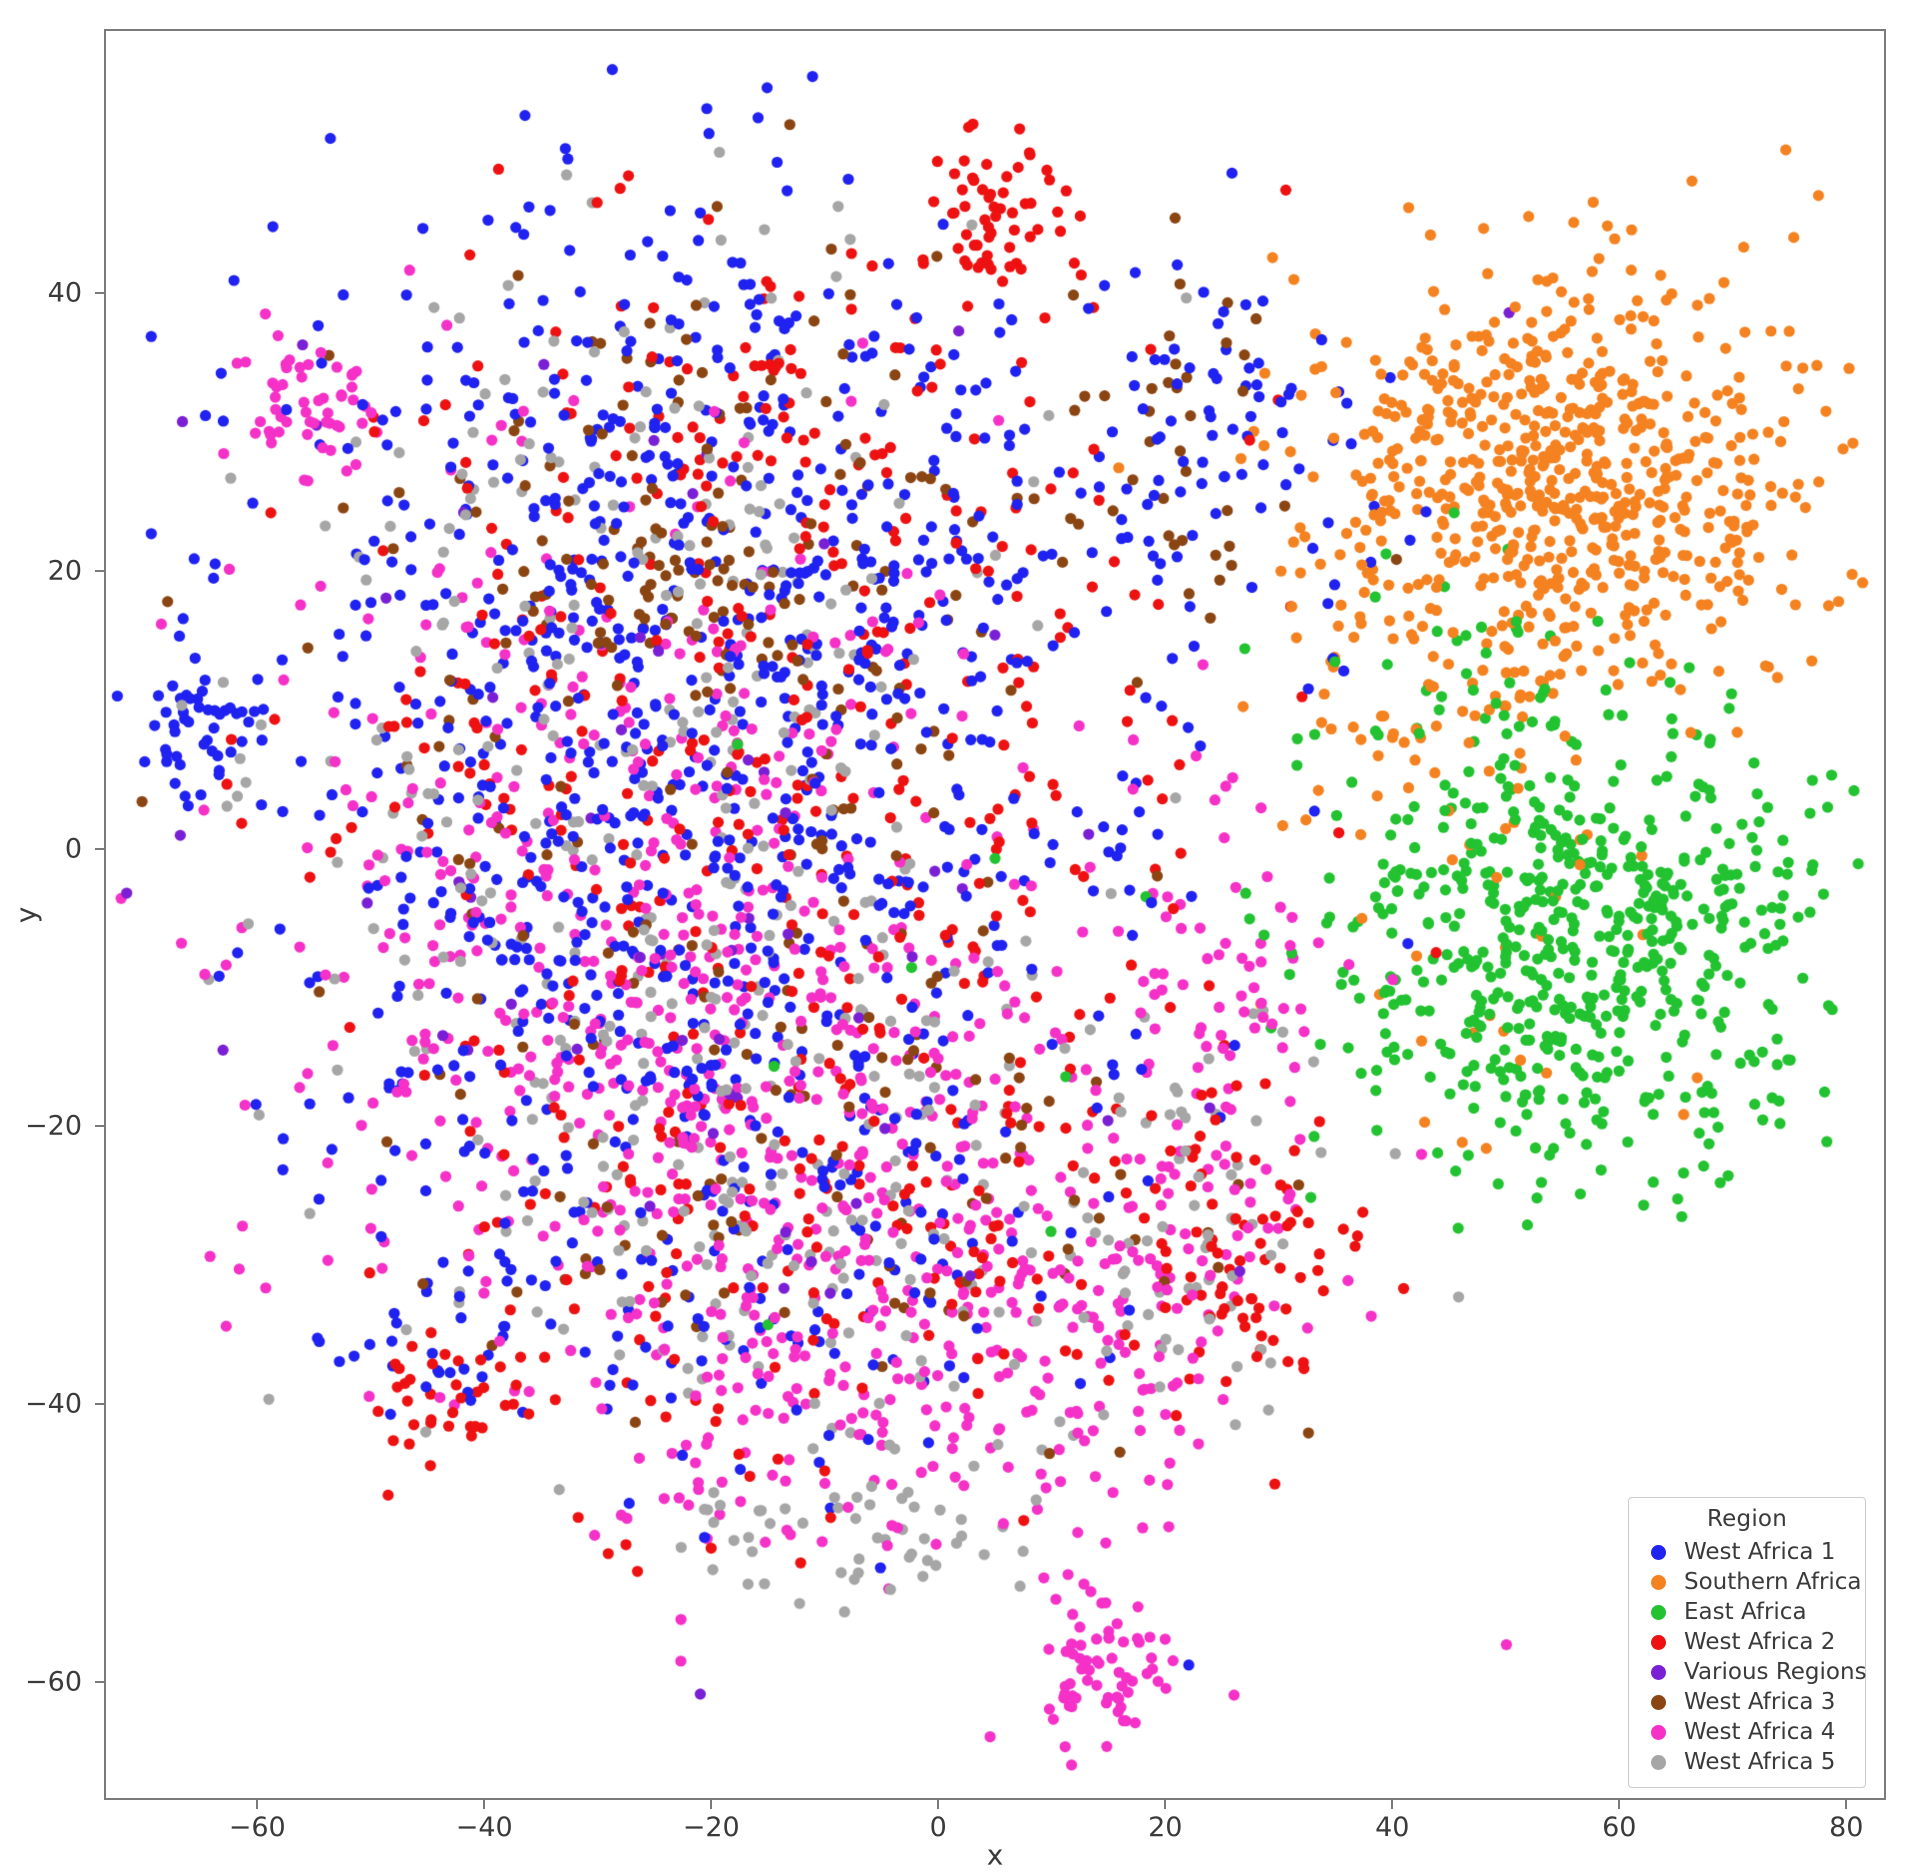 Image resolution: width=1920 pixels, height=1875 pixels. I want to click on y-tick-label: 40, so click(64, 293).